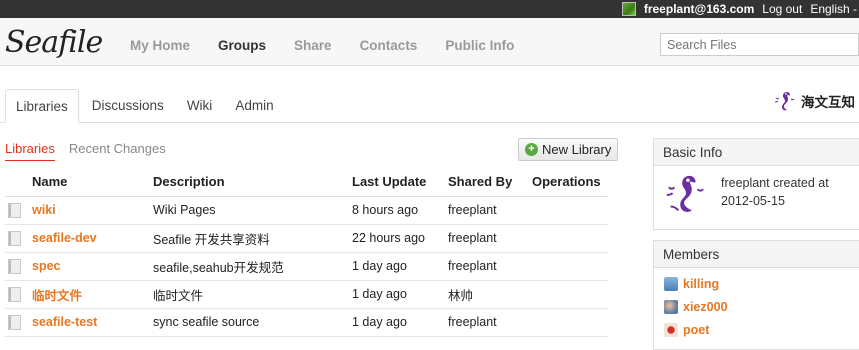  What do you see at coordinates (628, 9) in the screenshot?
I see `user-avatar` at bounding box center [628, 9].